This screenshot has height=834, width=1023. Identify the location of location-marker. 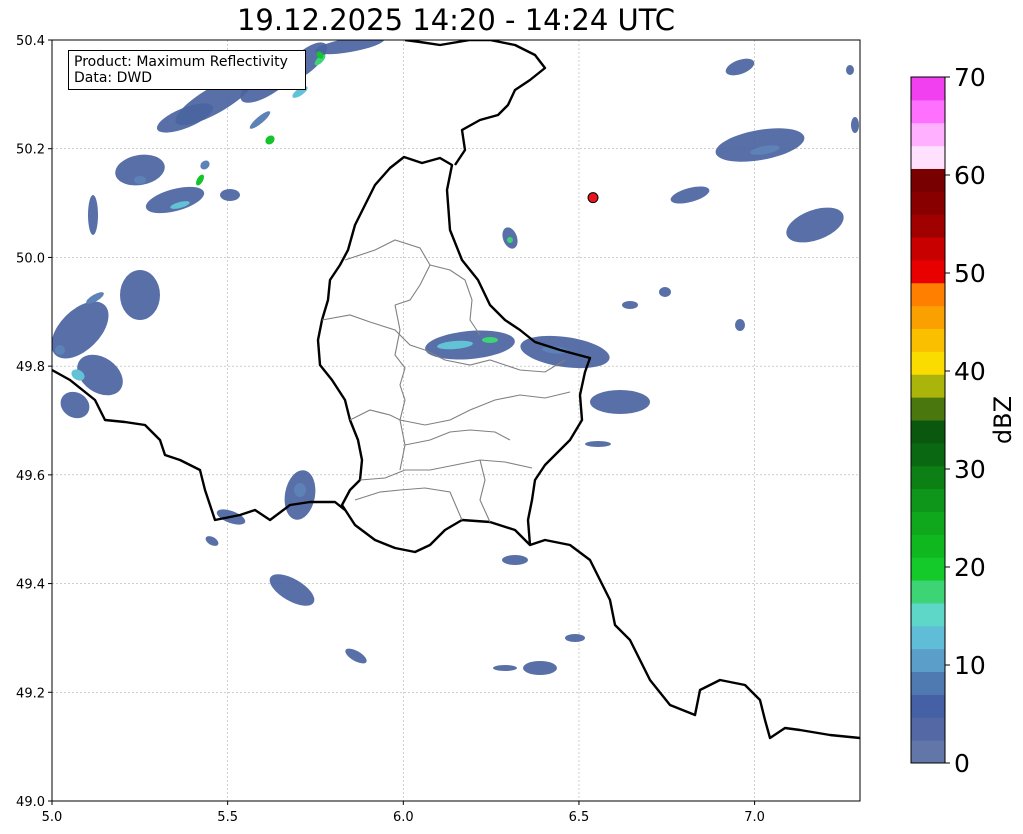
(593, 198).